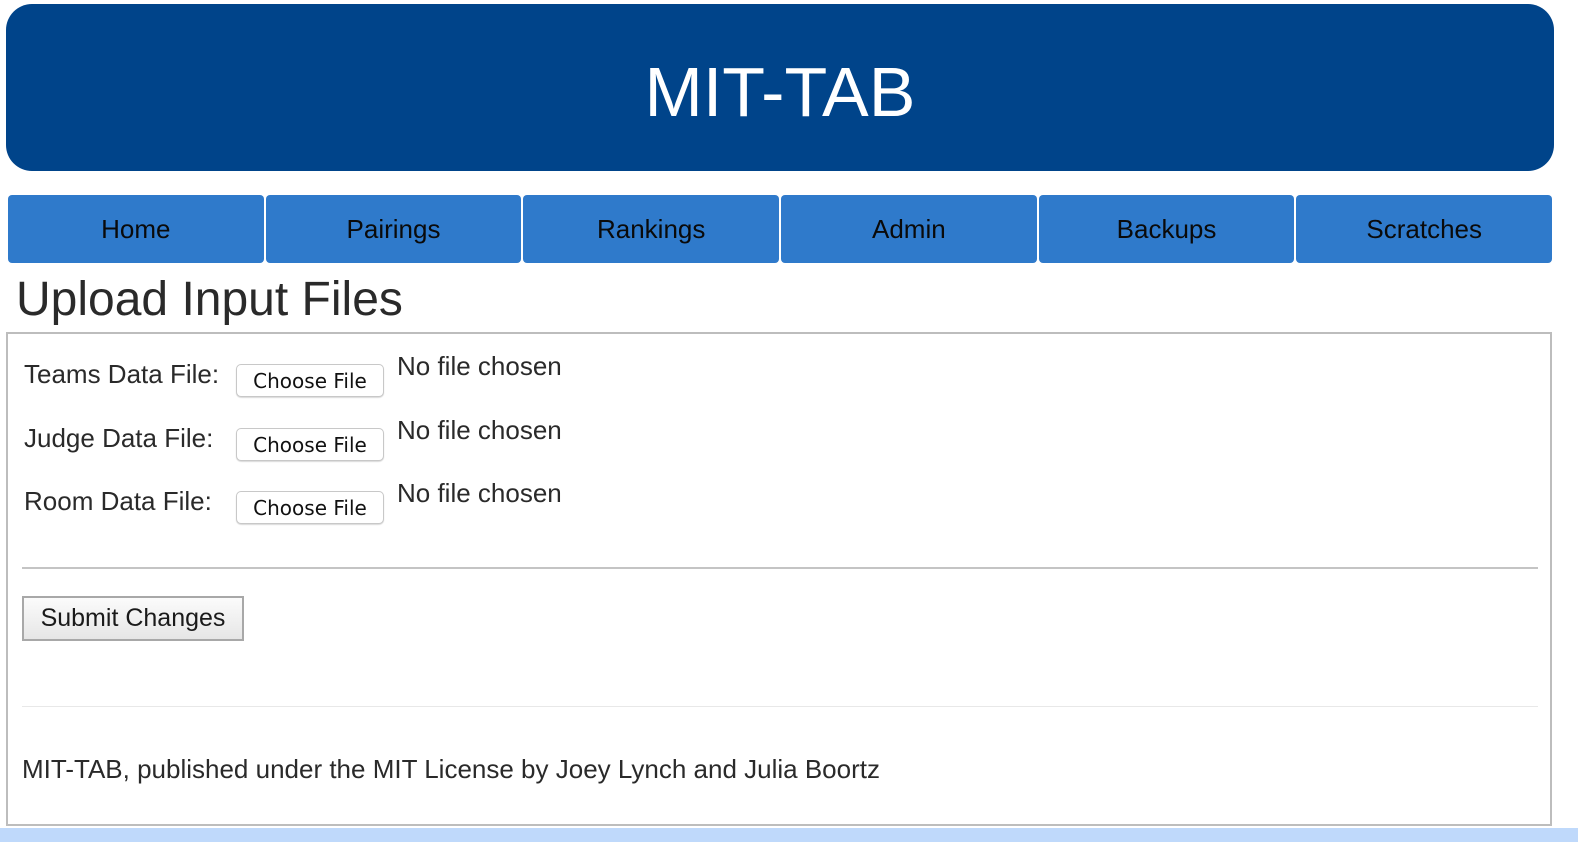 Image resolution: width=1578 pixels, height=842 pixels. Describe the element at coordinates (310, 444) in the screenshot. I see `judge-choose-file-button: Choose File` at that location.